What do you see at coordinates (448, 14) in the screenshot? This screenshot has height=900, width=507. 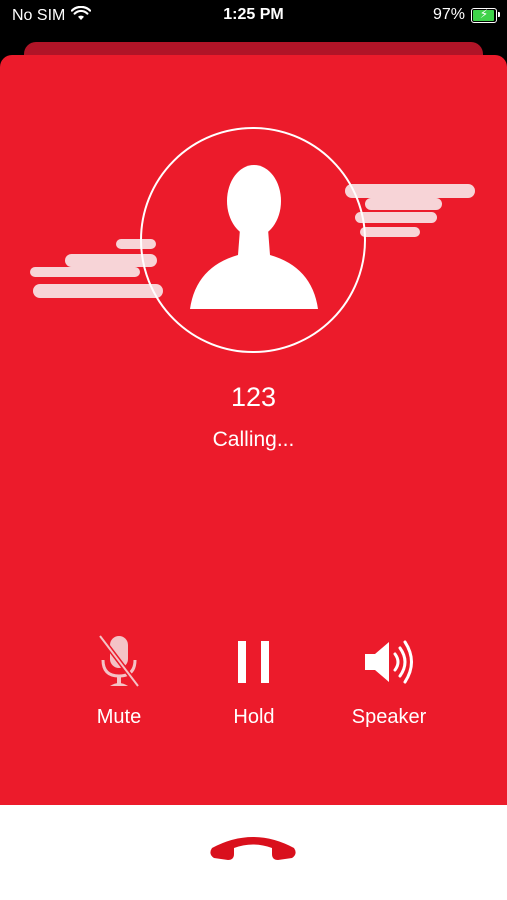 I see `battery-percent: 97%` at bounding box center [448, 14].